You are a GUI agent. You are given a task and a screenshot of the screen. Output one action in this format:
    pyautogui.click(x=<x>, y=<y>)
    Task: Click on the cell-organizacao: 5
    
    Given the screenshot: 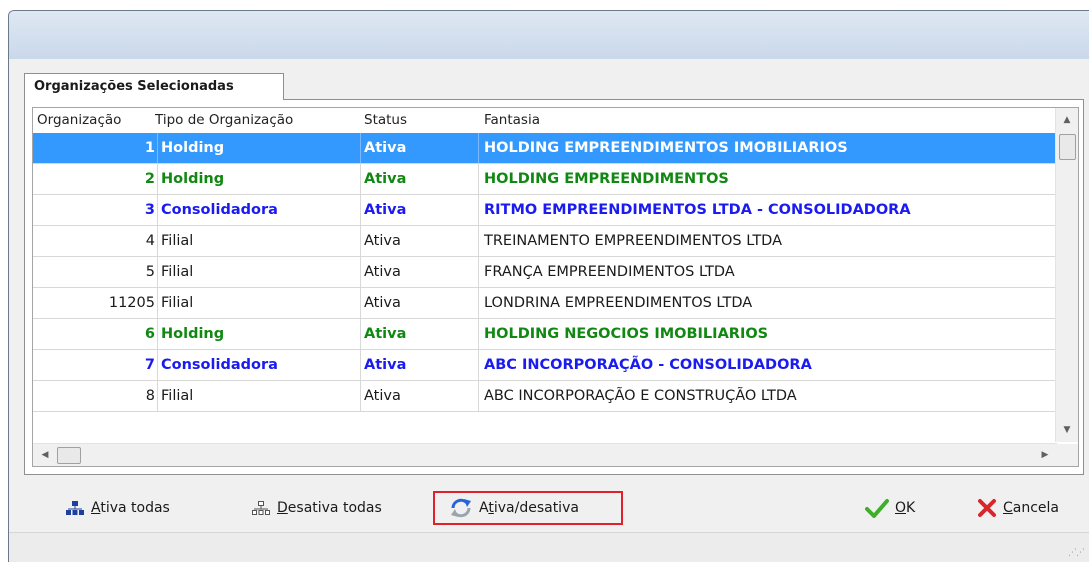 What is the action you would take?
    pyautogui.click(x=95, y=272)
    